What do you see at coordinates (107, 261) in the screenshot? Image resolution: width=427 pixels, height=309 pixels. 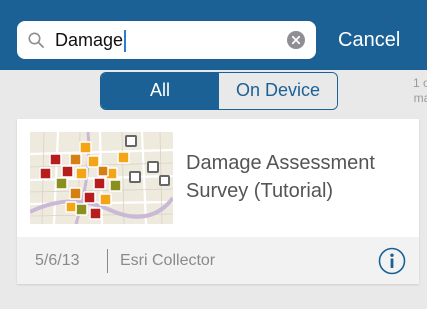 I see `footer-divider` at bounding box center [107, 261].